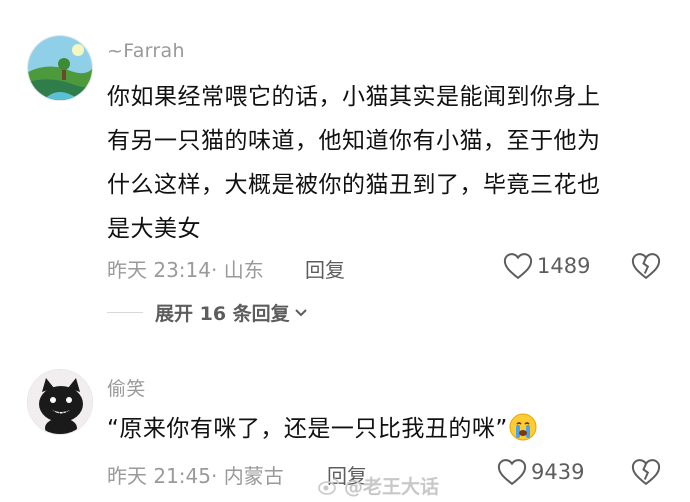  What do you see at coordinates (307, 429) in the screenshot?
I see `comment-line: “原来你有咪了，还是一只比我丑的咪”` at bounding box center [307, 429].